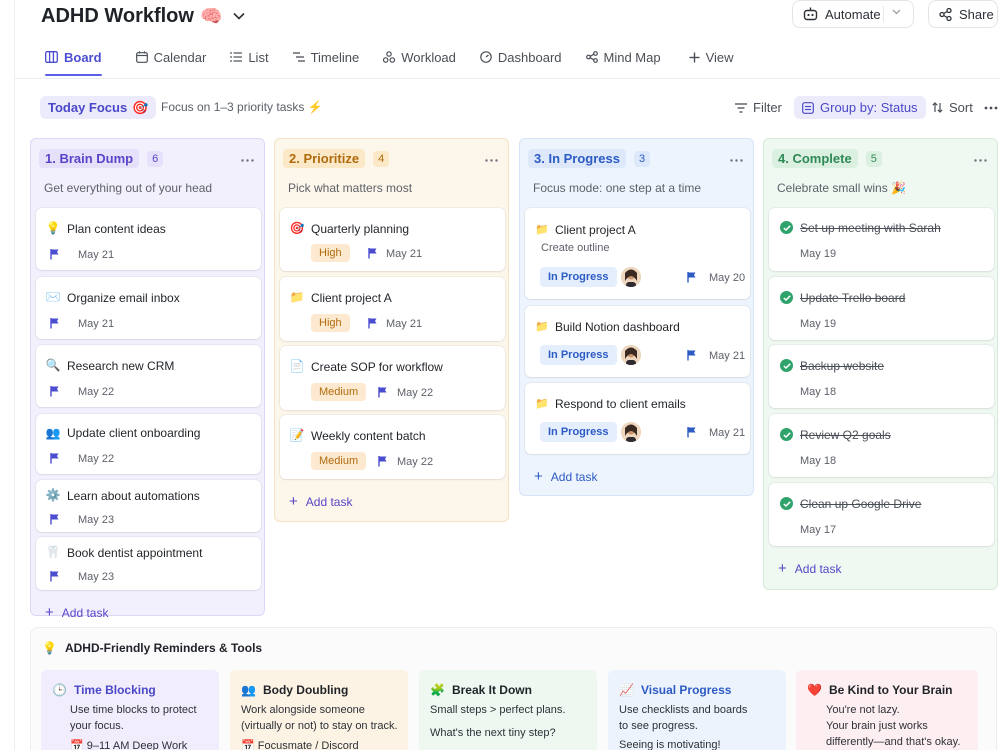 Image resolution: width=1000 pixels, height=750 pixels. What do you see at coordinates (148, 239) in the screenshot?
I see `task-card: 💡 Plan content ideas May 21` at bounding box center [148, 239].